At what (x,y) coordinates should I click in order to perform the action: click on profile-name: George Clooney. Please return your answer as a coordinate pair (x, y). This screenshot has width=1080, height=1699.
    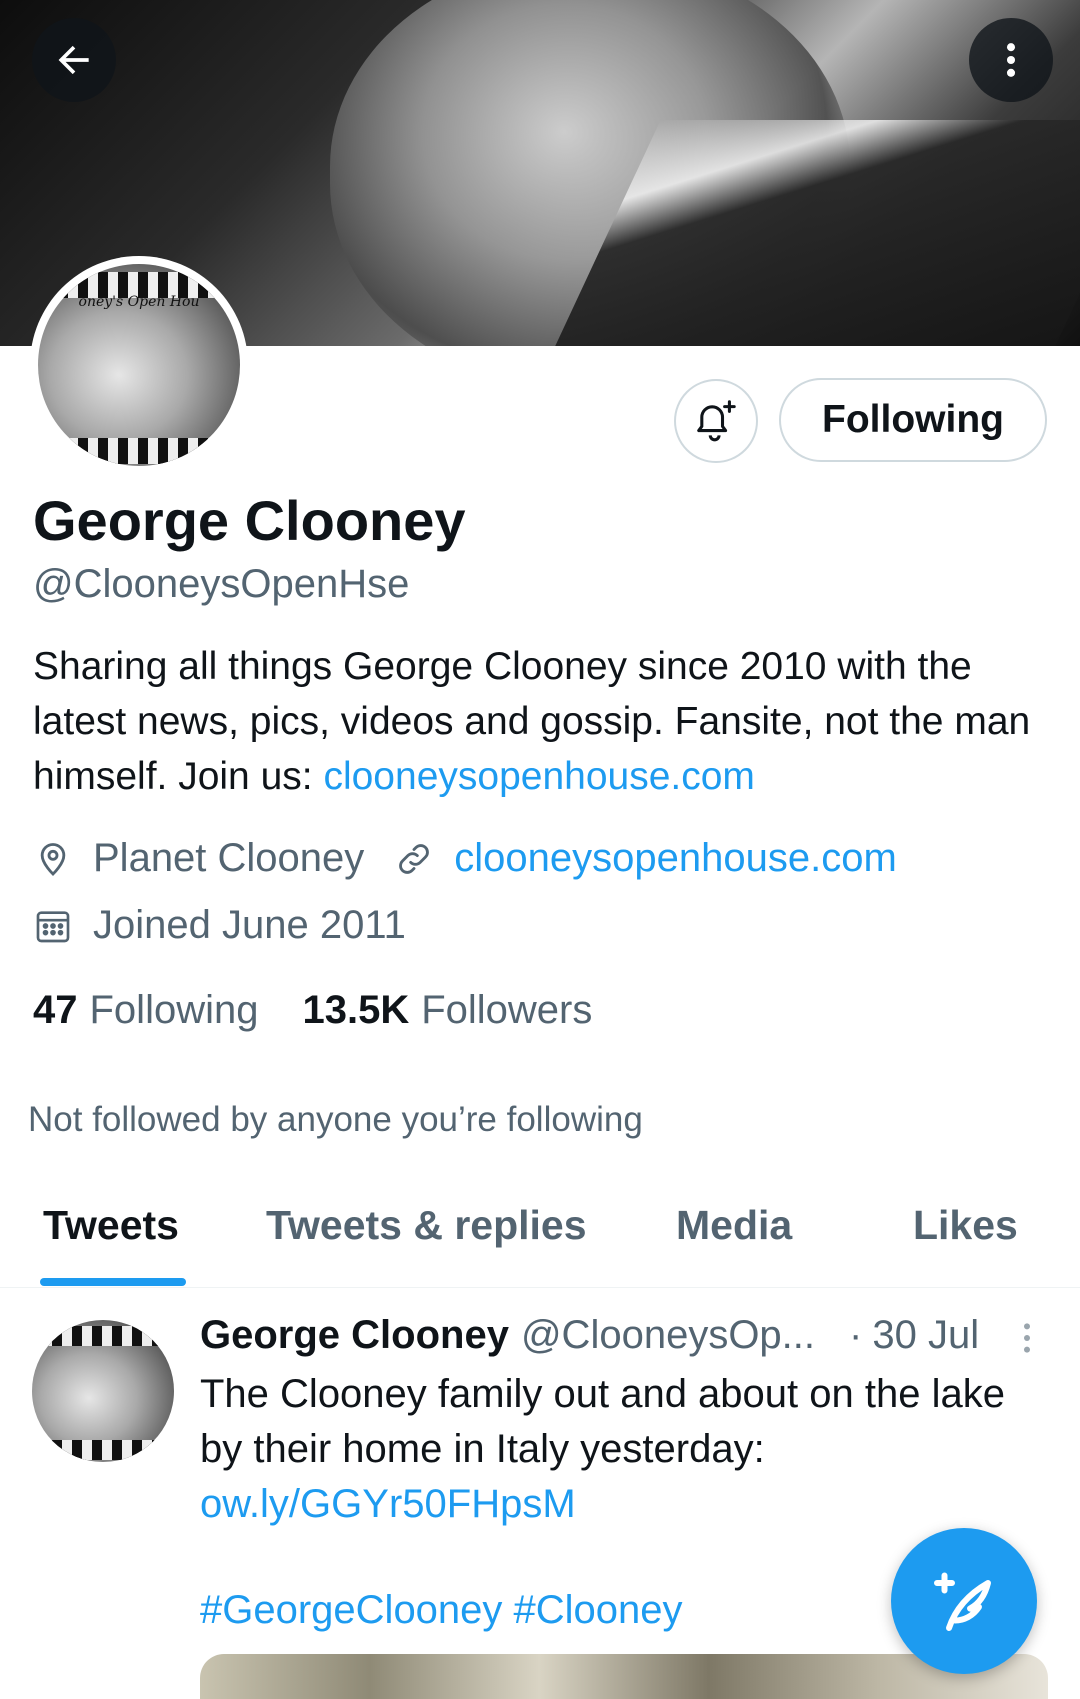
    Looking at the image, I should click on (249, 520).